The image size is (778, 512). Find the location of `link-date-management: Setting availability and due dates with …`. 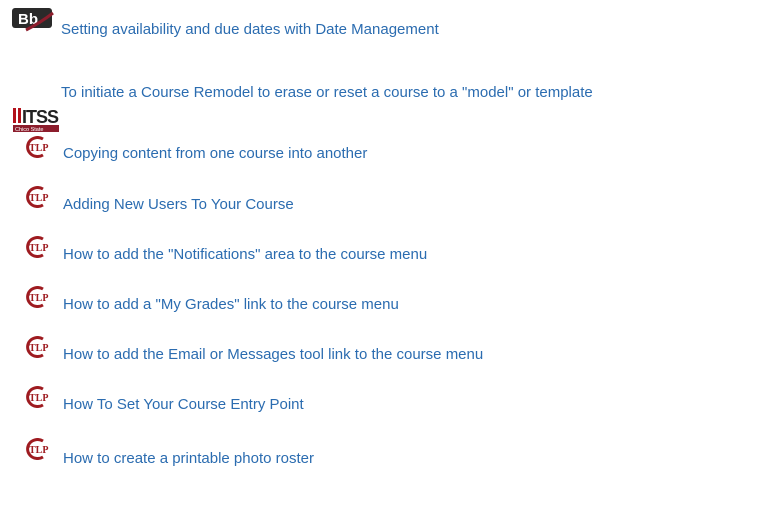

link-date-management: Setting availability and due dates with … is located at coordinates (250, 30).